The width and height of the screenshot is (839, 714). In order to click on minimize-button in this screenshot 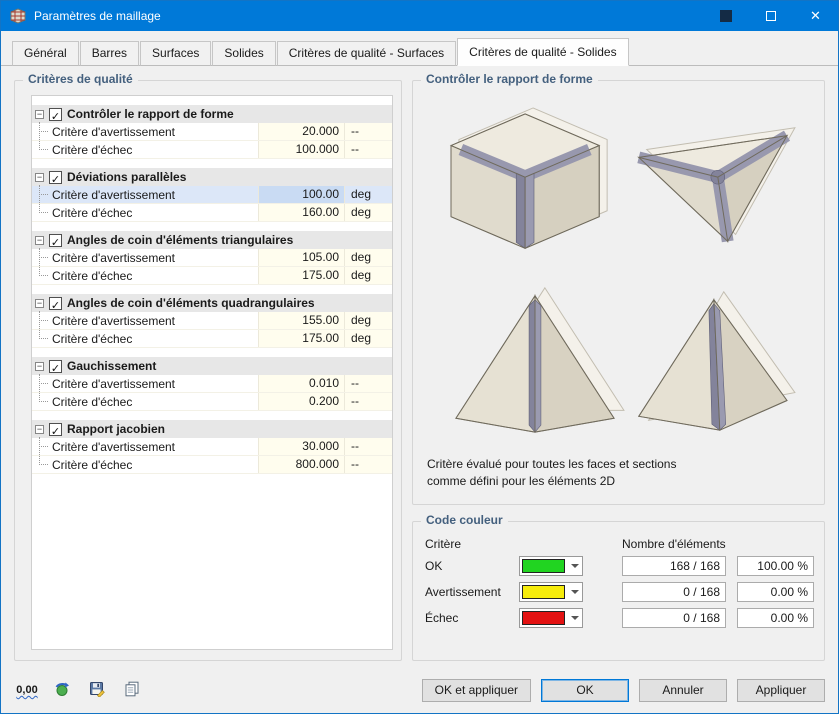, I will do `click(725, 16)`.